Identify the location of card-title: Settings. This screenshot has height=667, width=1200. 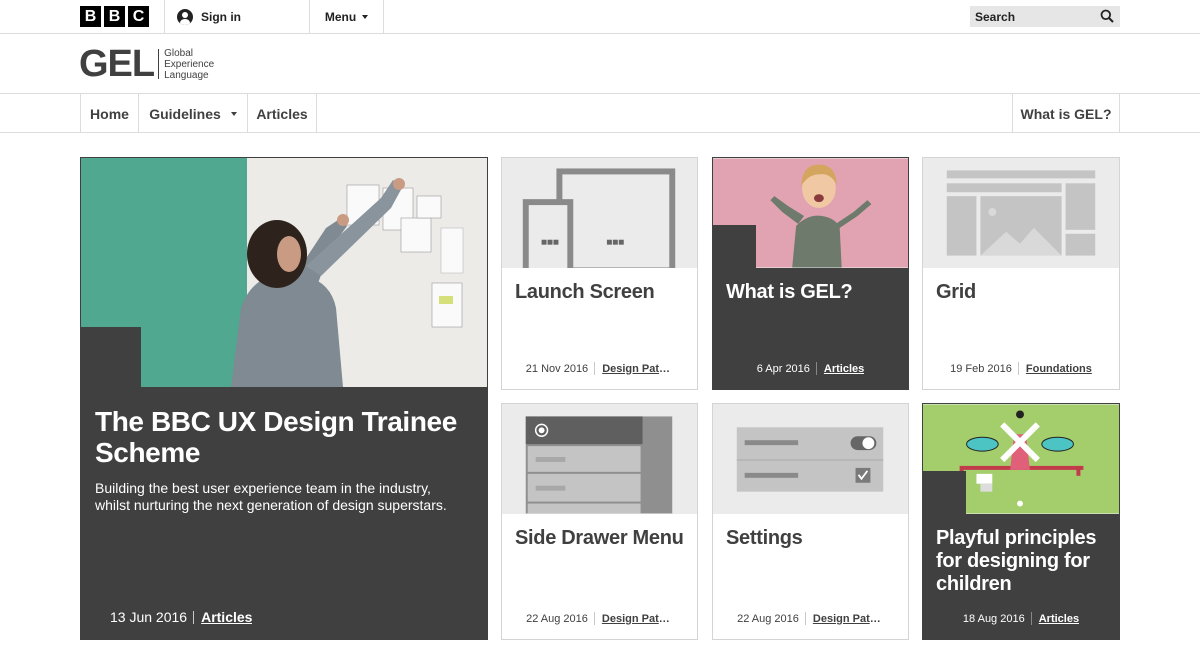
(812, 538).